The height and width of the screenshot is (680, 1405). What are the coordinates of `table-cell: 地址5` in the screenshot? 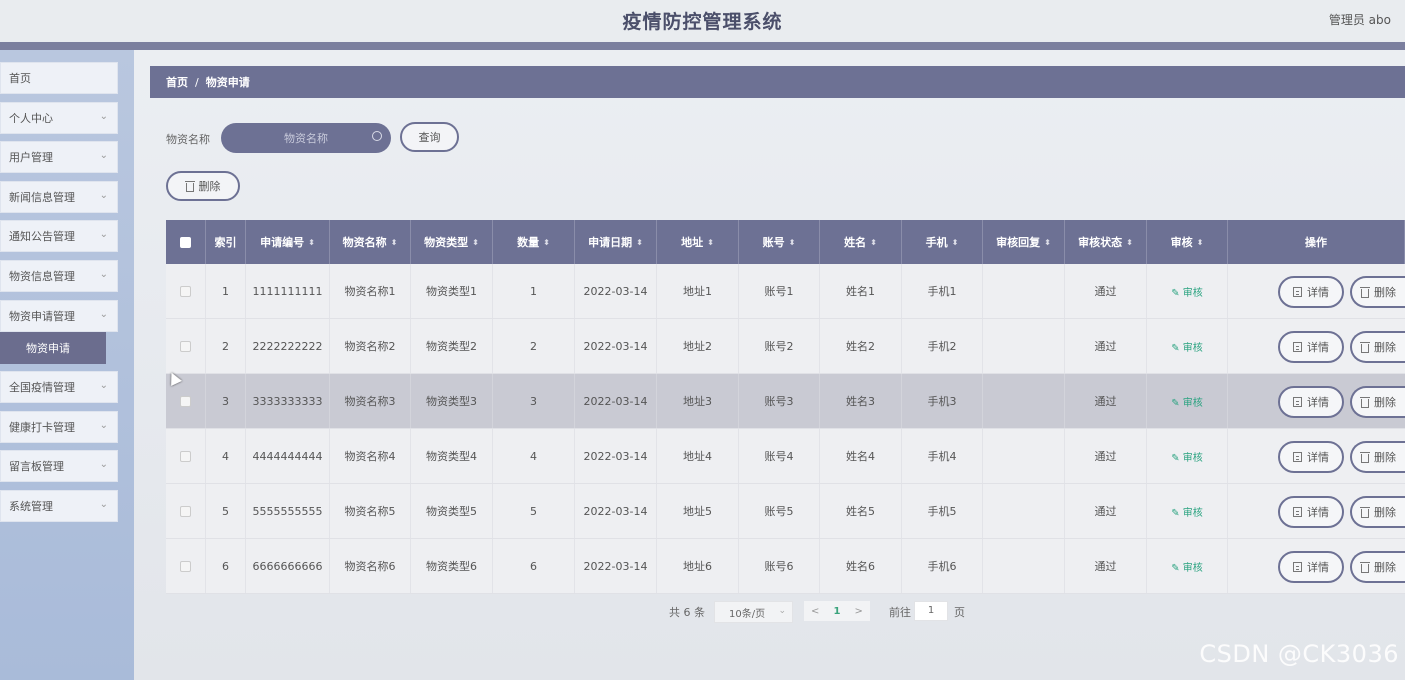 It's located at (698, 511).